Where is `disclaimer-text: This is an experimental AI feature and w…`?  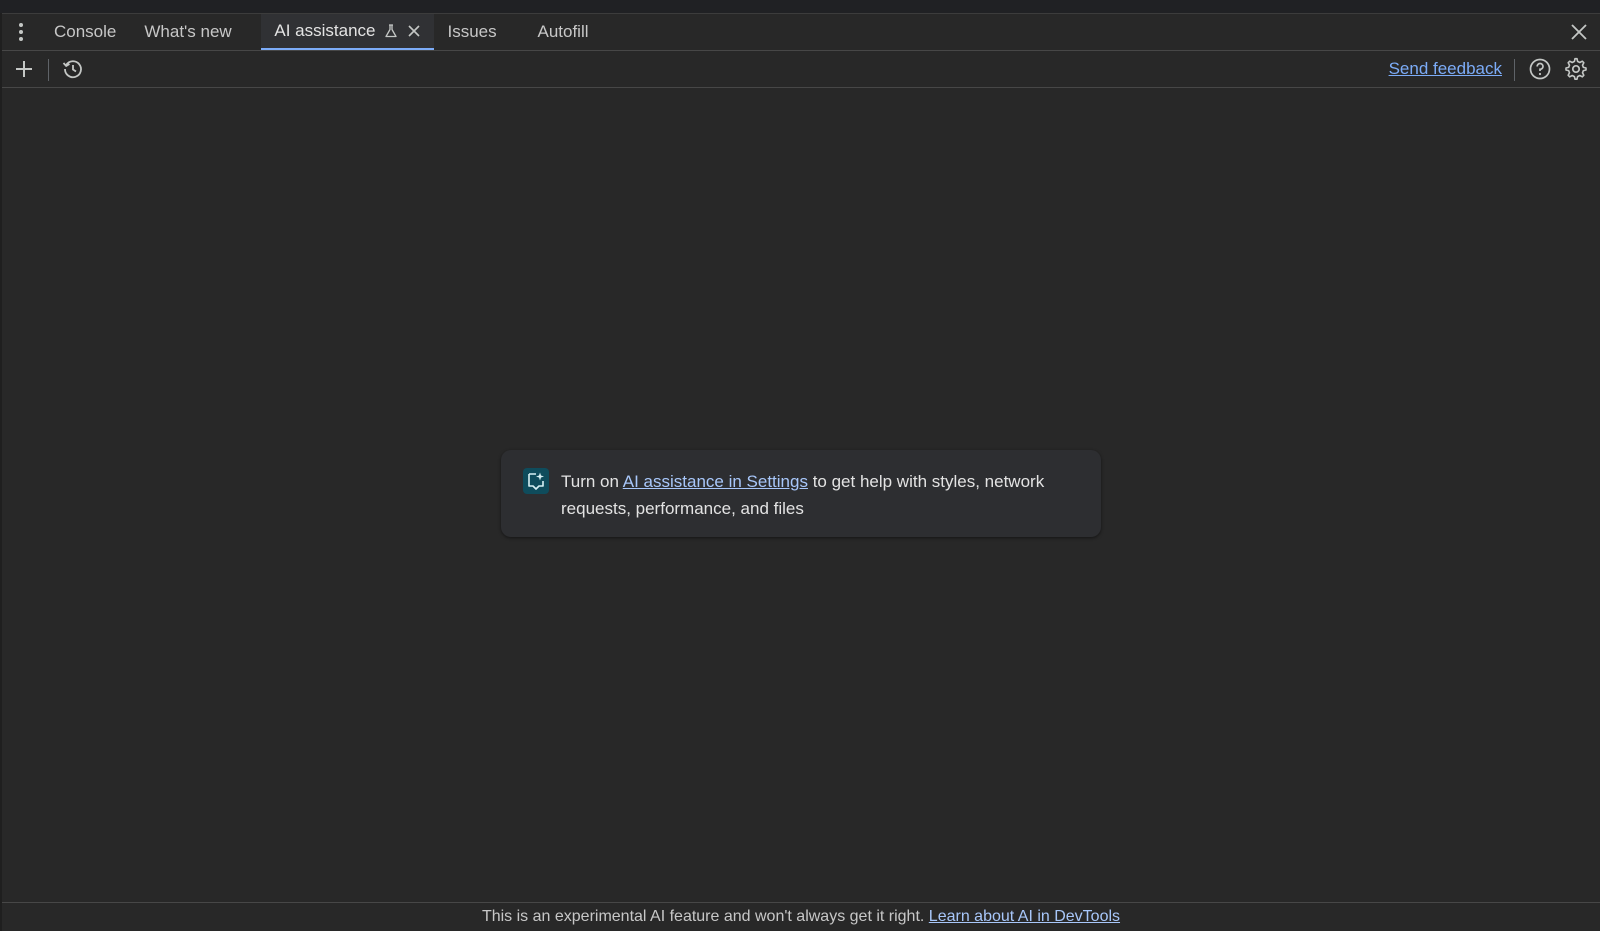 disclaimer-text: This is an experimental AI feature and w… is located at coordinates (705, 916).